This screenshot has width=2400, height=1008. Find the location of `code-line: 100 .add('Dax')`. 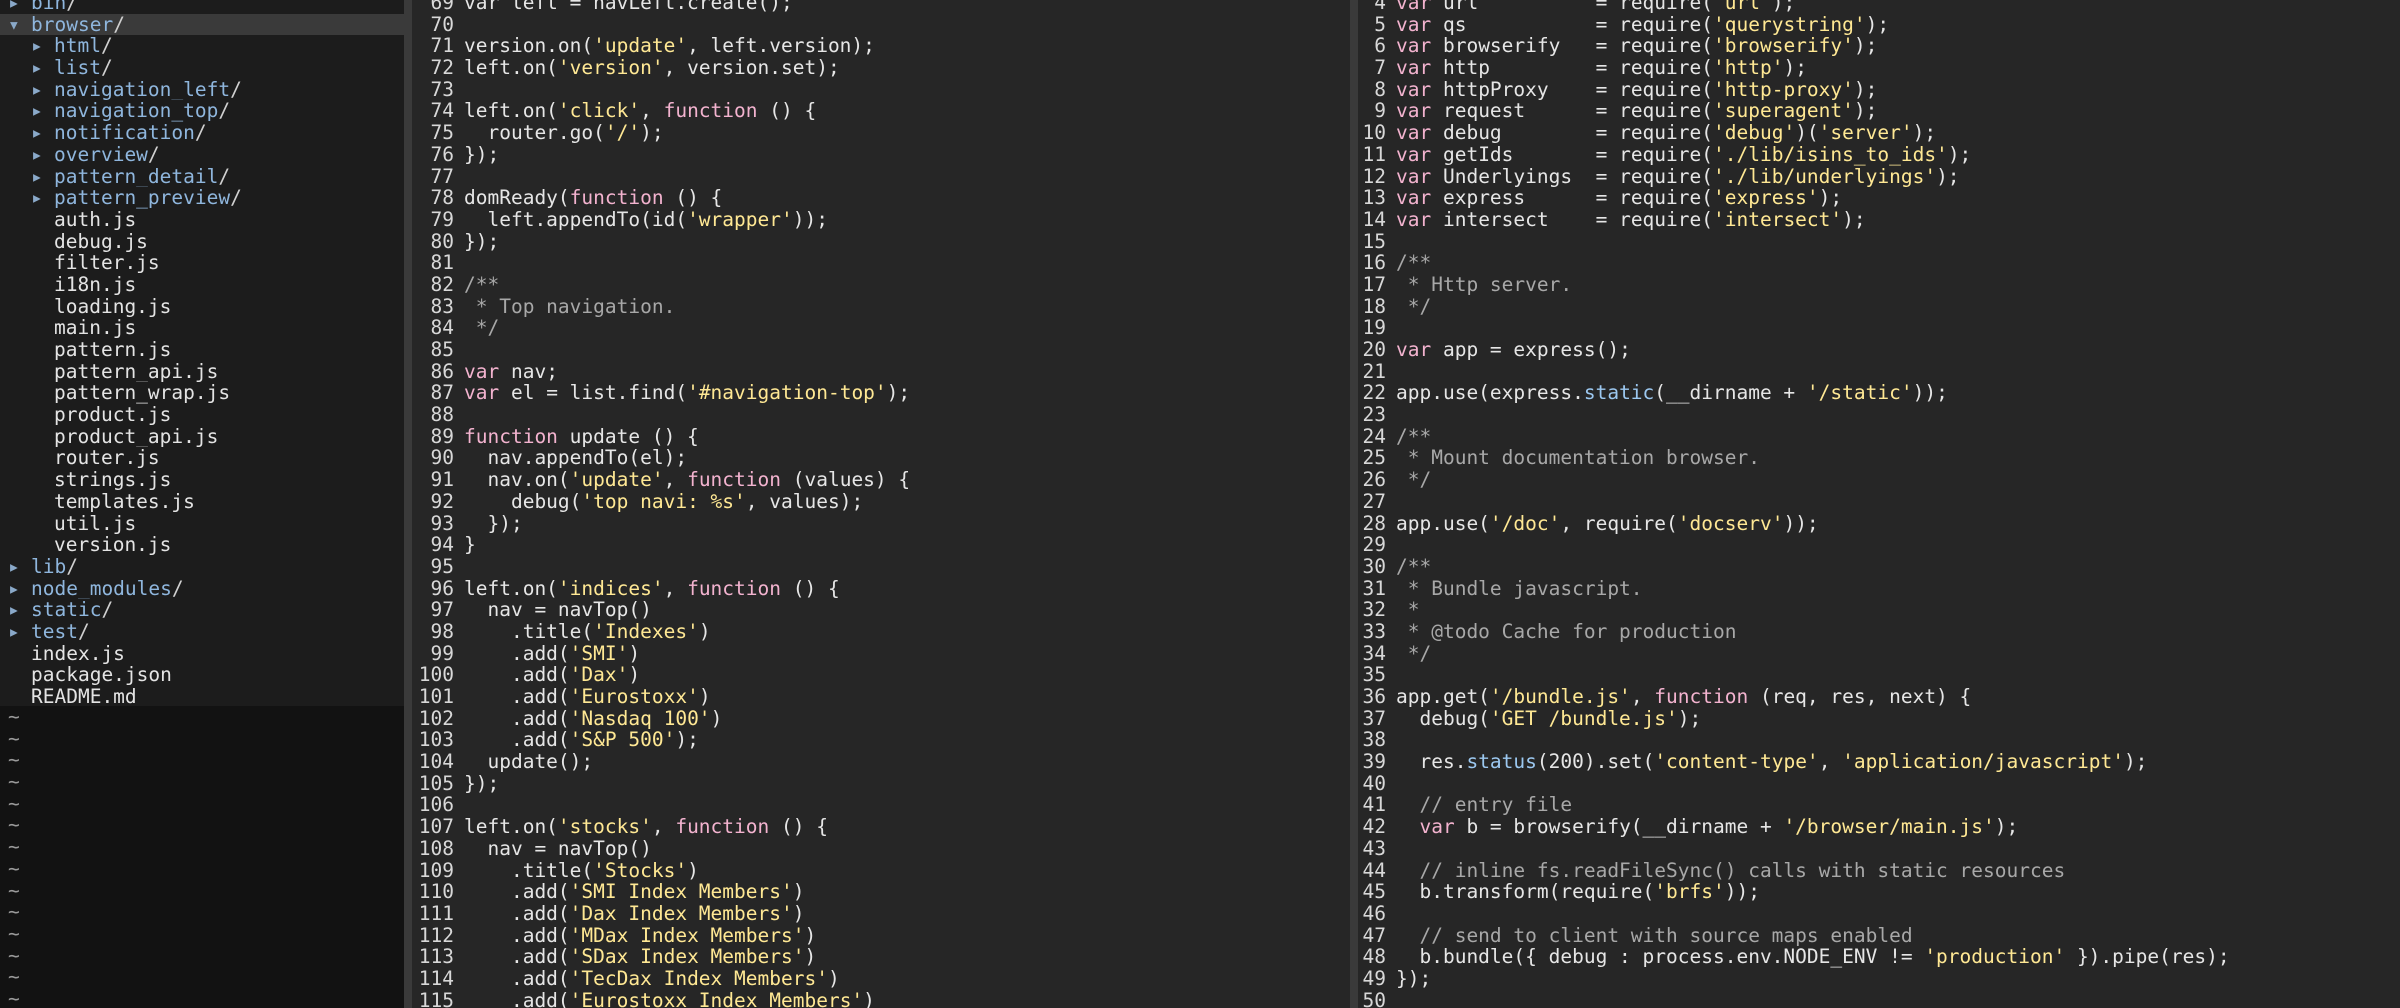

code-line: 100 .add('Dax') is located at coordinates (881, 675).